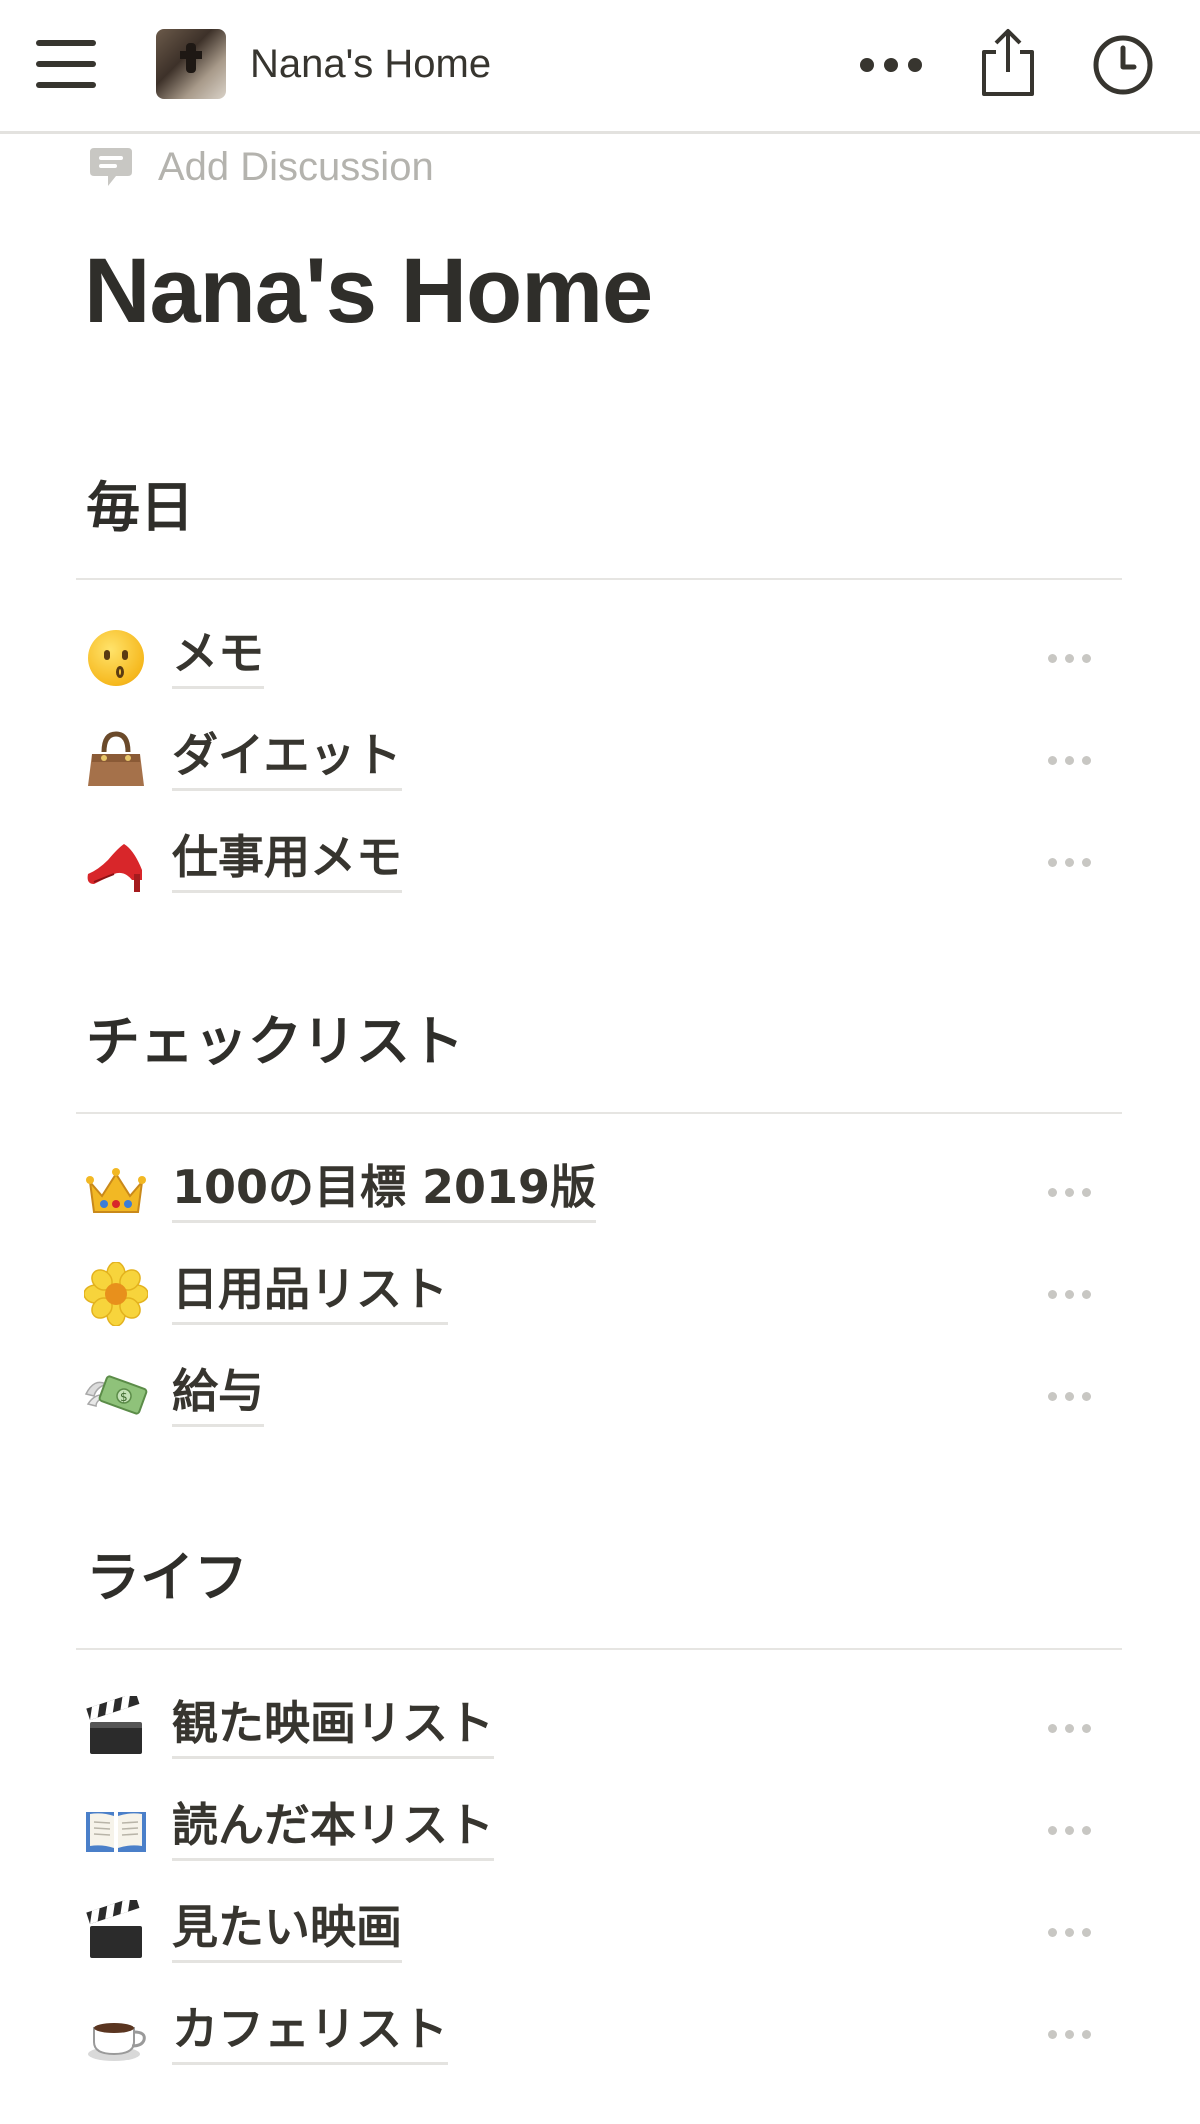 The image size is (1200, 2124). I want to click on blossom-icon, so click(116, 1294).